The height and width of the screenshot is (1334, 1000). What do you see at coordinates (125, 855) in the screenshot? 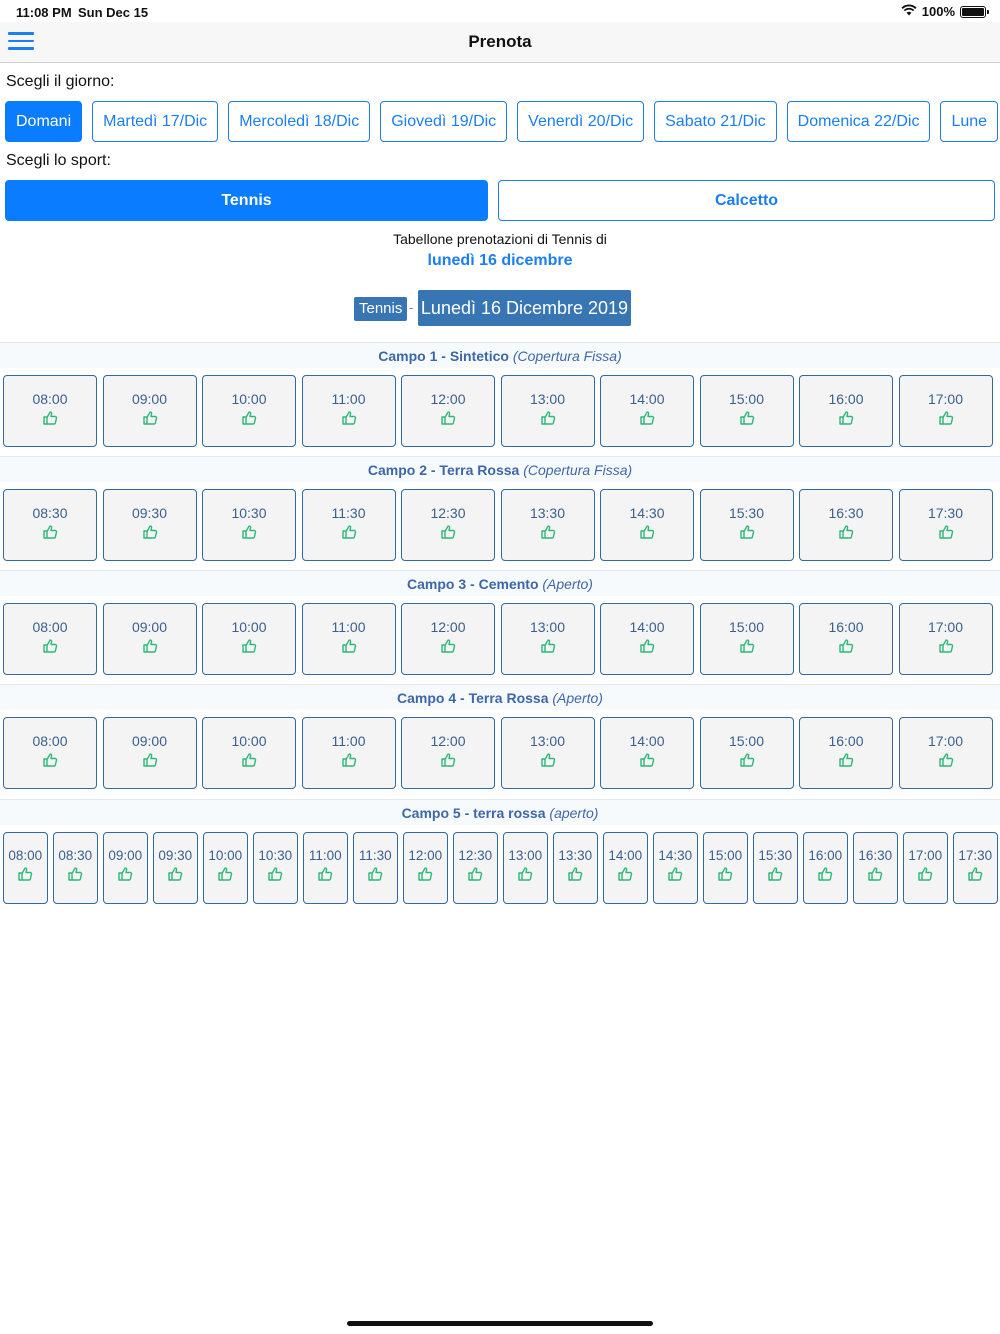
I see `slot-time: 09:00` at bounding box center [125, 855].